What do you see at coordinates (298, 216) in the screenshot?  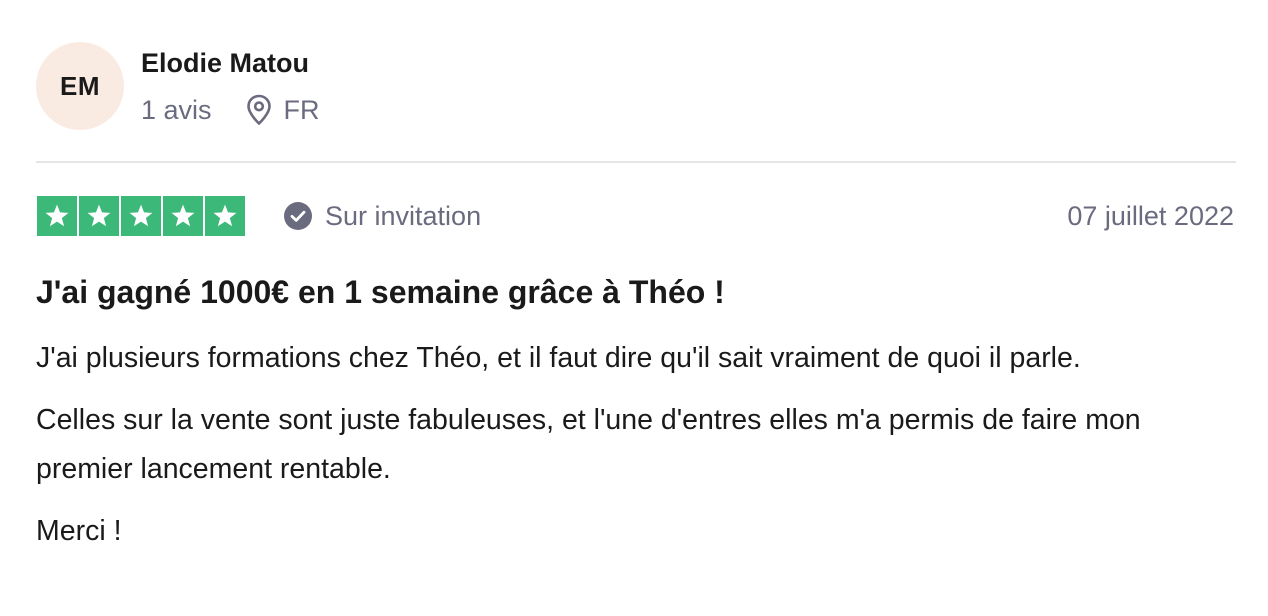 I see `check-circle-icon` at bounding box center [298, 216].